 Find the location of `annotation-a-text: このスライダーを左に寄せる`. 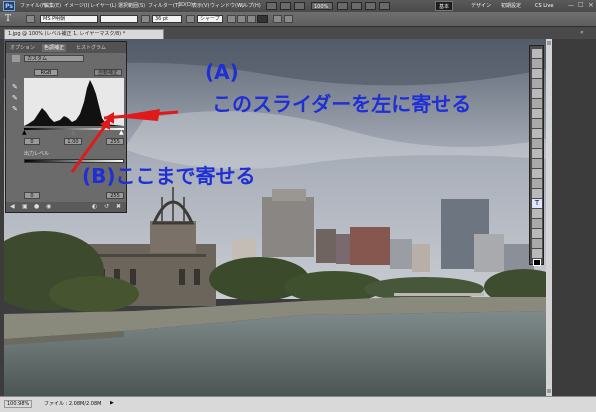

annotation-a-text: このスライダーを左に寄せる is located at coordinates (342, 104).